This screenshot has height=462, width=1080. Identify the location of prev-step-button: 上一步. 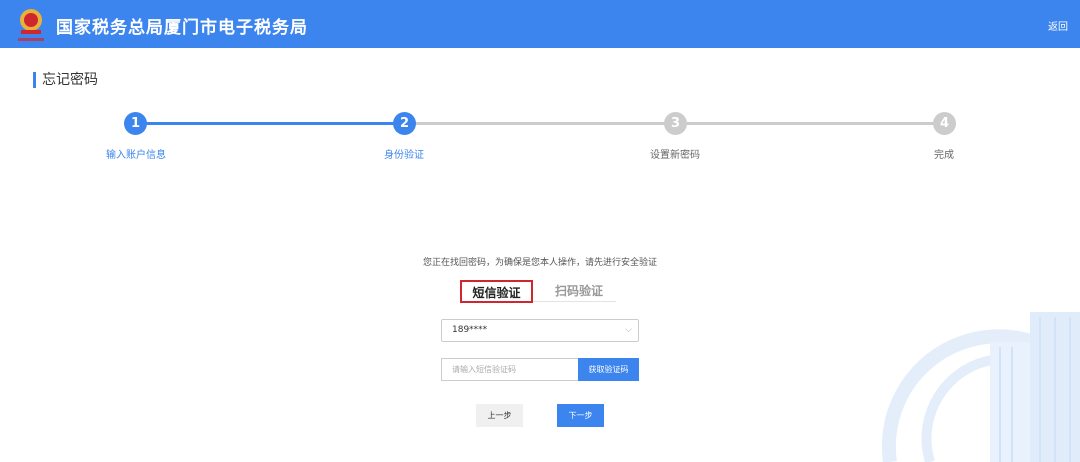
(499, 415).